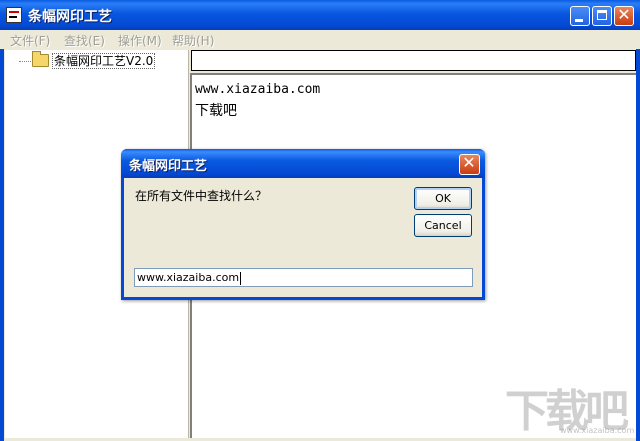  I want to click on window-border-left, so click(2, 245).